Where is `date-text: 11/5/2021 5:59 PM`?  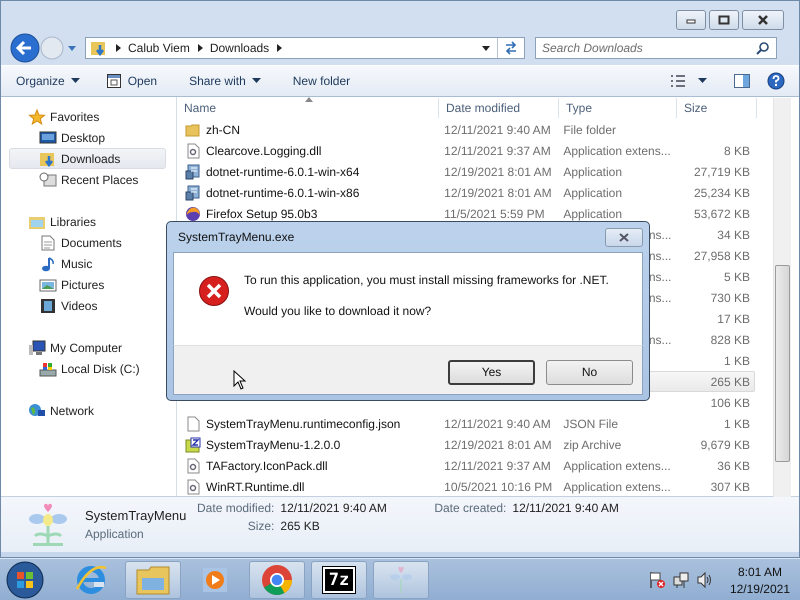
date-text: 11/5/2021 5:59 PM is located at coordinates (494, 213).